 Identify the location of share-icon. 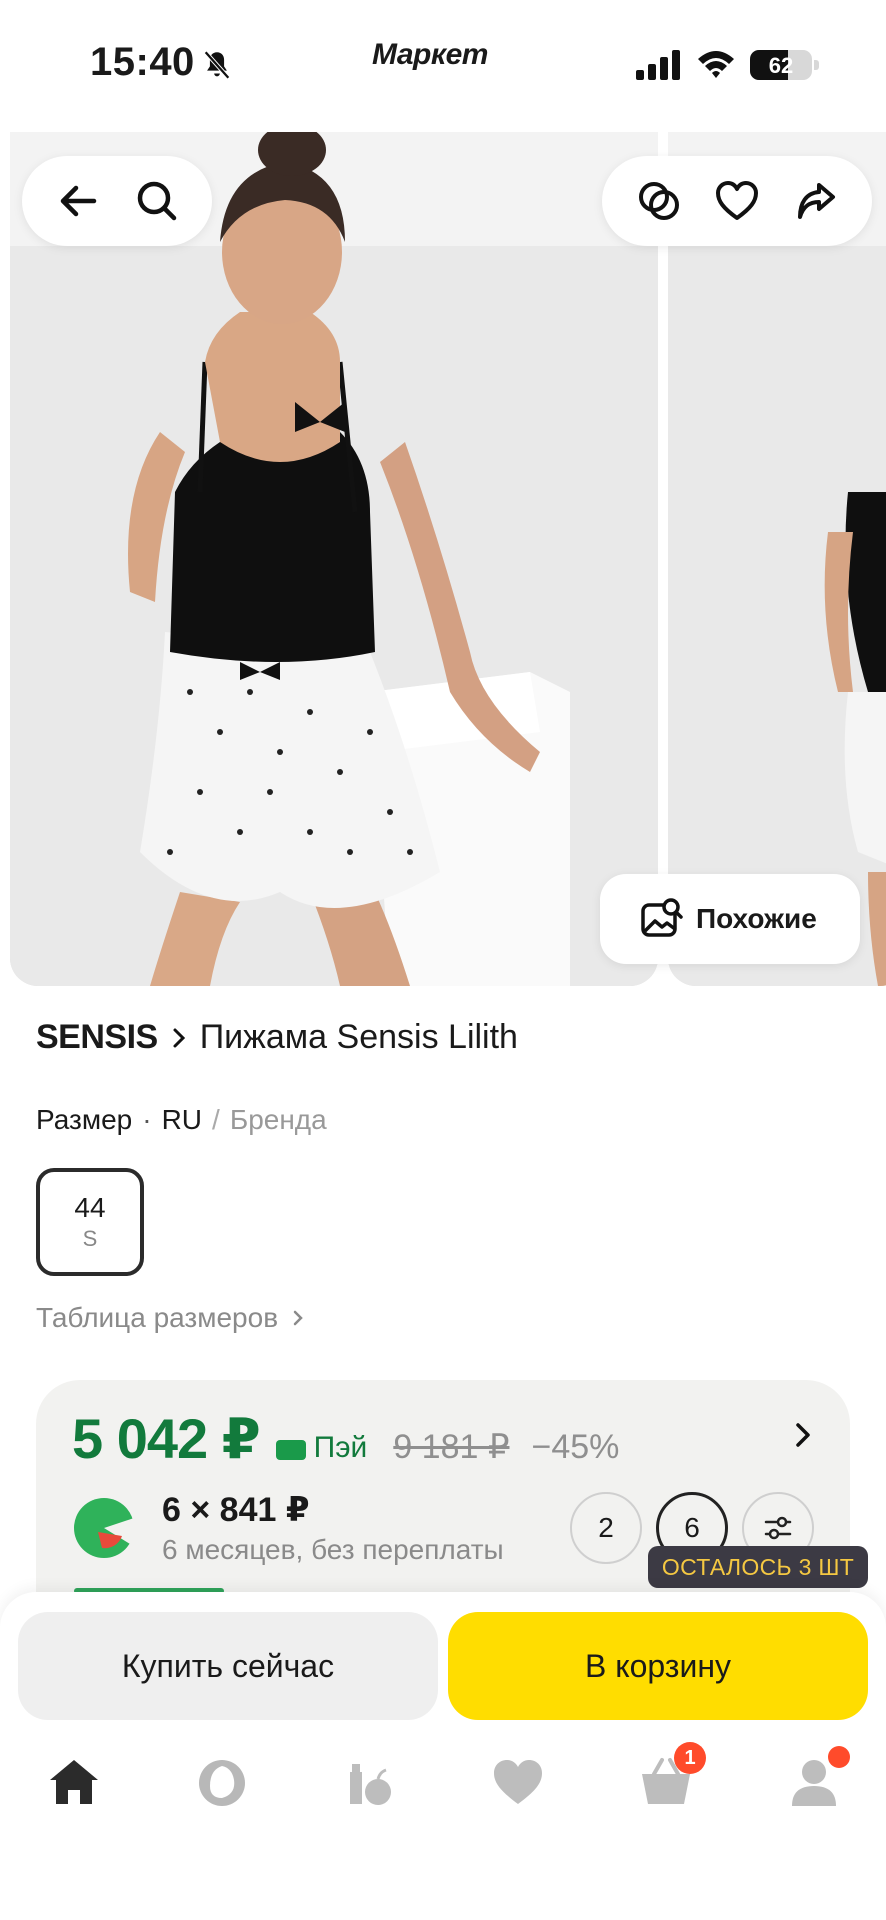
(815, 201).